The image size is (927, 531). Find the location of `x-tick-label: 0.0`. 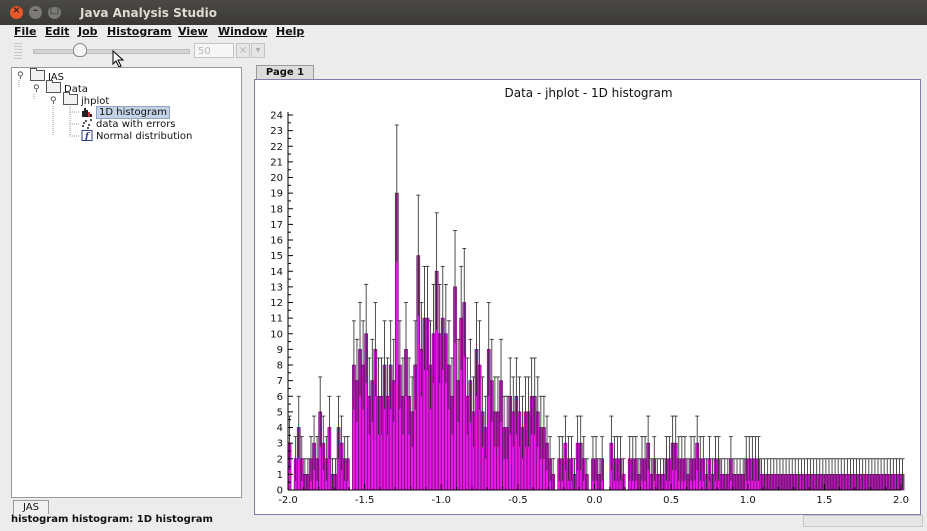

x-tick-label: 0.0 is located at coordinates (595, 500).